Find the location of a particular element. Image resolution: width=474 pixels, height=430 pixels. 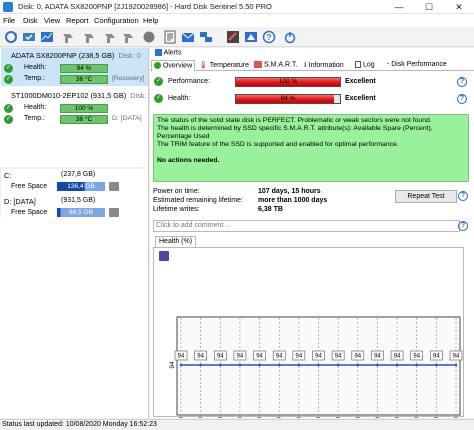

performance-rating: Excellent is located at coordinates (360, 81).